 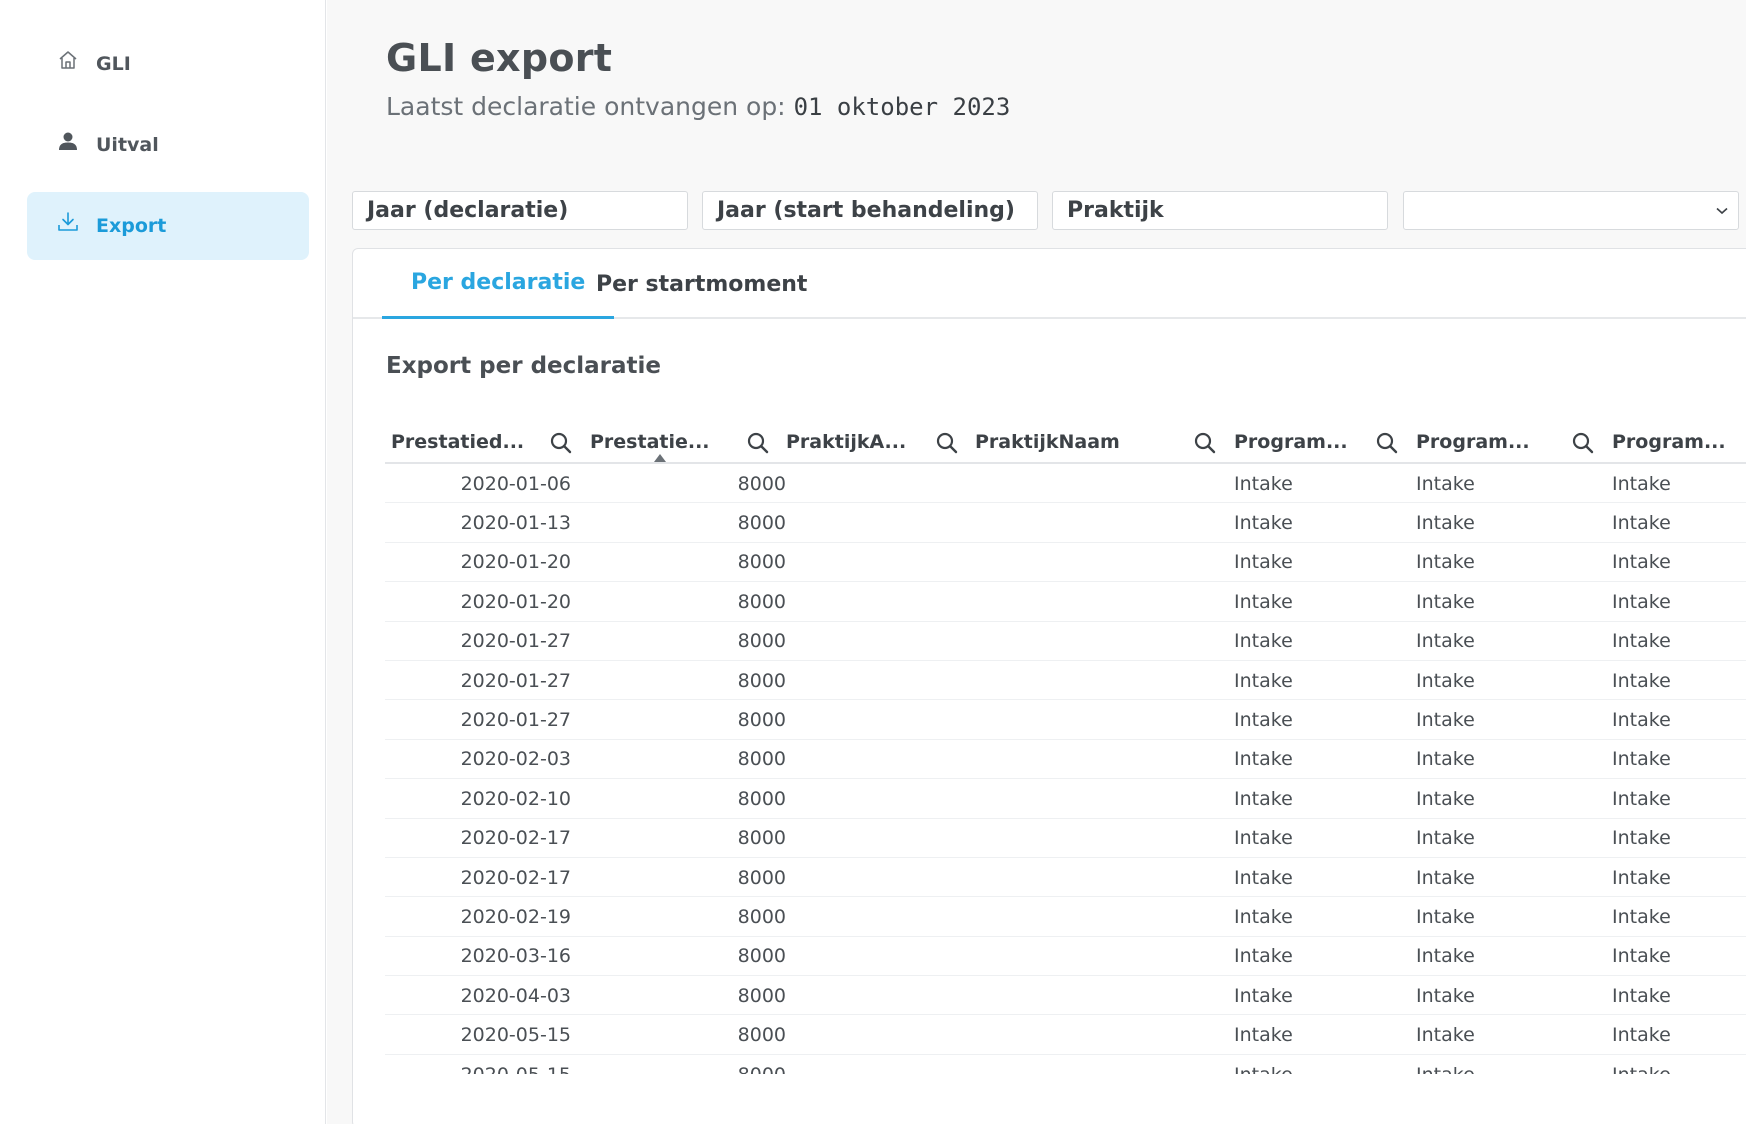 I want to click on table-row: 2020-02-19 8000 Intake Intake Intake, so click(x=1065, y=917).